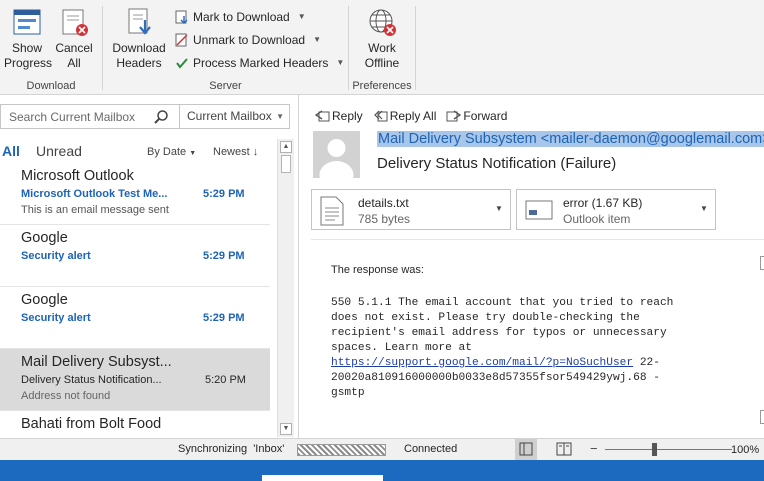  Describe the element at coordinates (431, 449) in the screenshot. I see `connection-status: Connected` at that location.